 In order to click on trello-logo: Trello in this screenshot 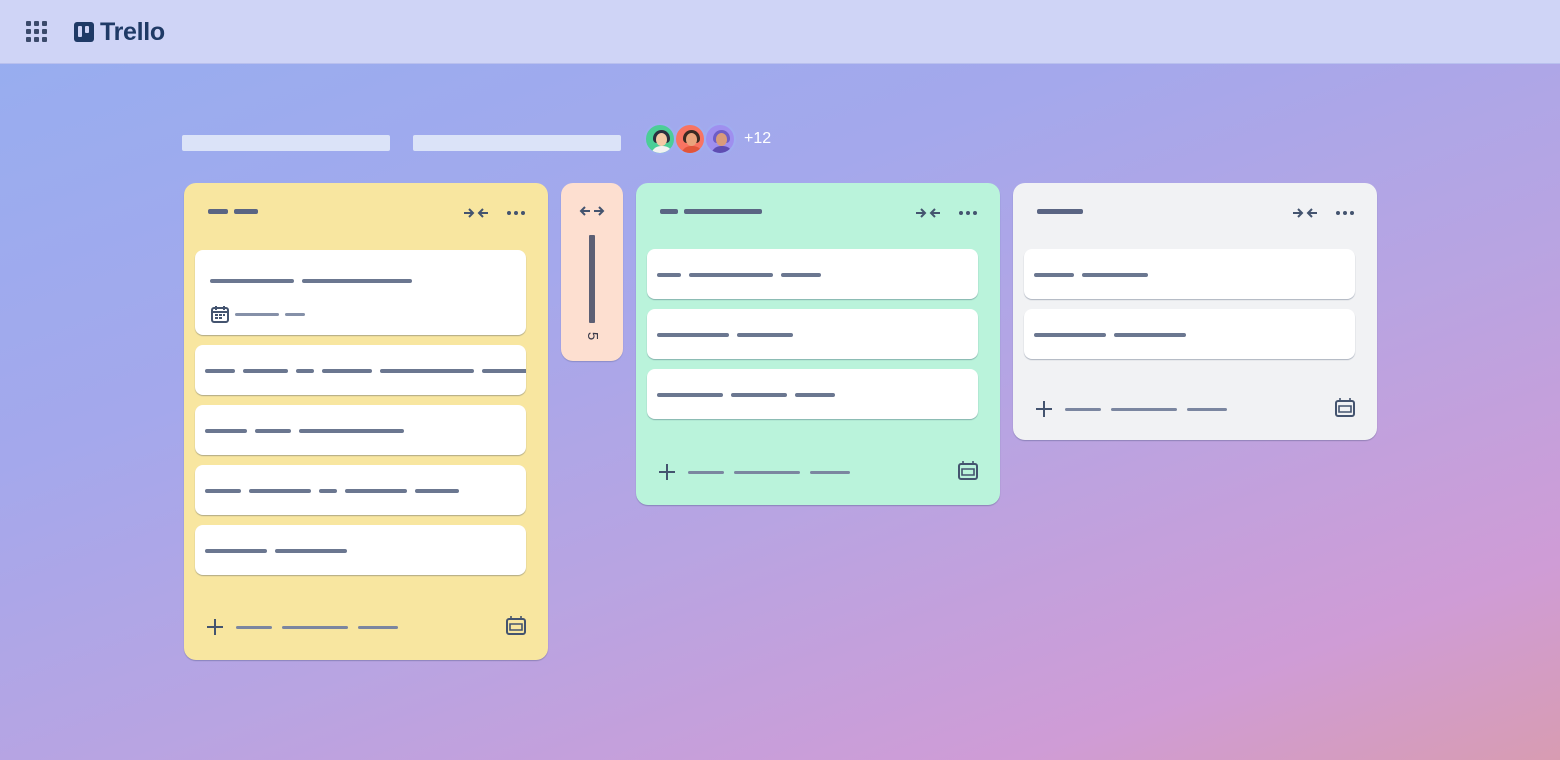, I will do `click(119, 31)`.